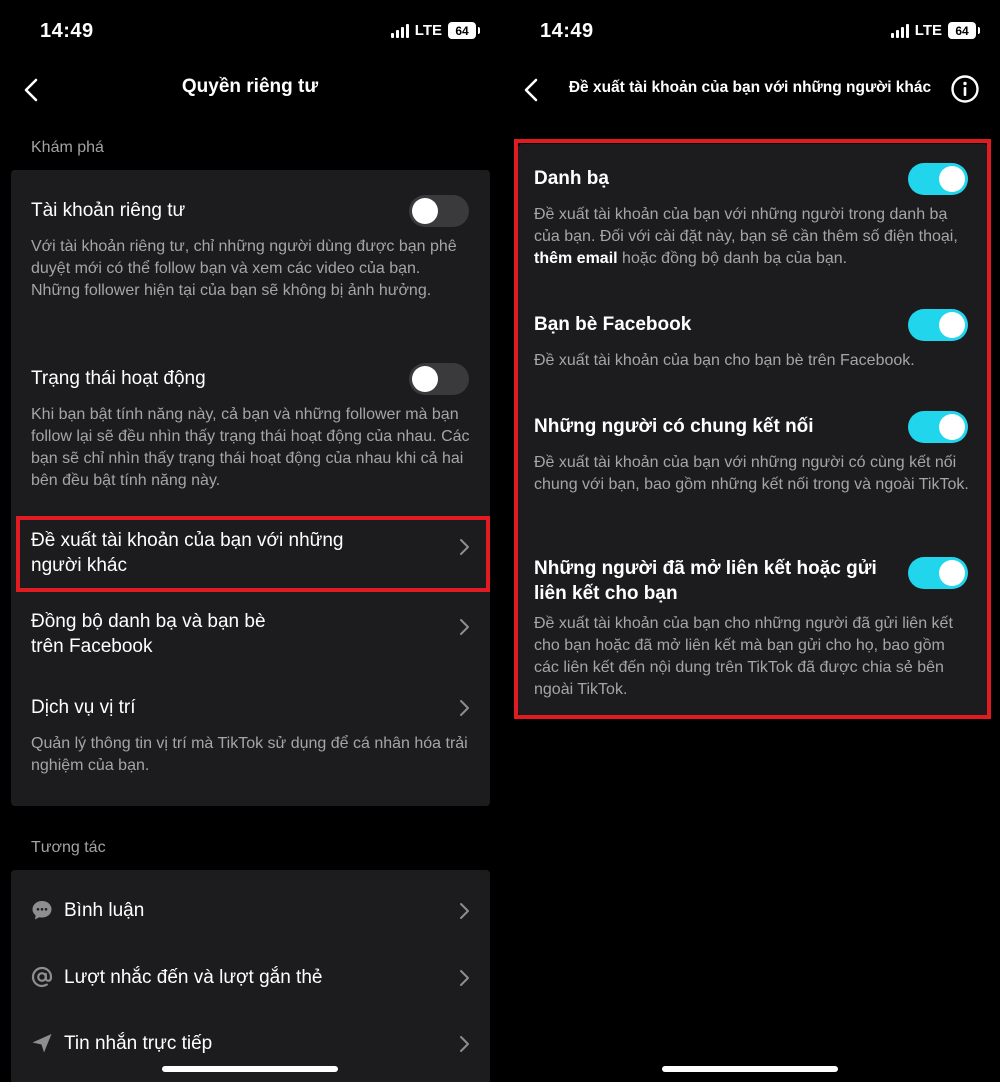 This screenshot has width=1000, height=1082. I want to click on sync-contacts-title-line1: Đồng bộ danh bạ và bạn bè, so click(148, 621).